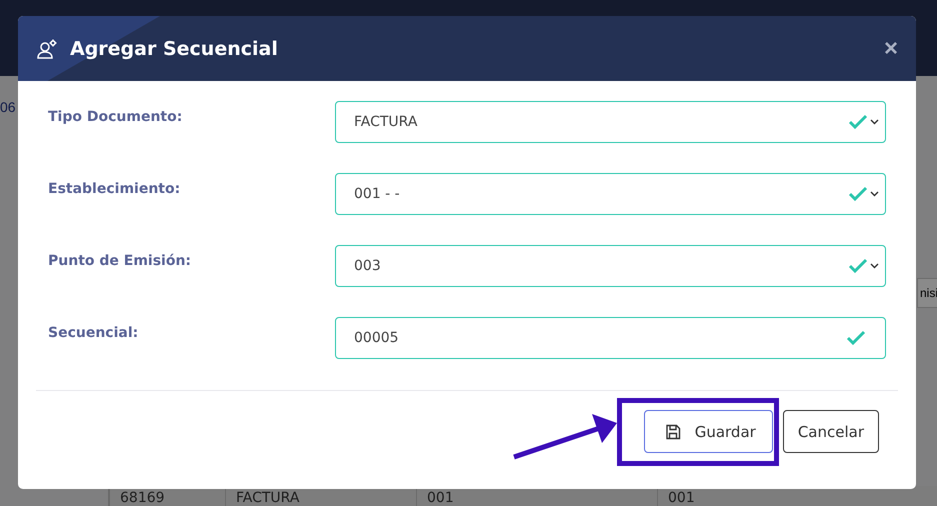  Describe the element at coordinates (8, 107) in the screenshot. I see `background-text: 06` at that location.